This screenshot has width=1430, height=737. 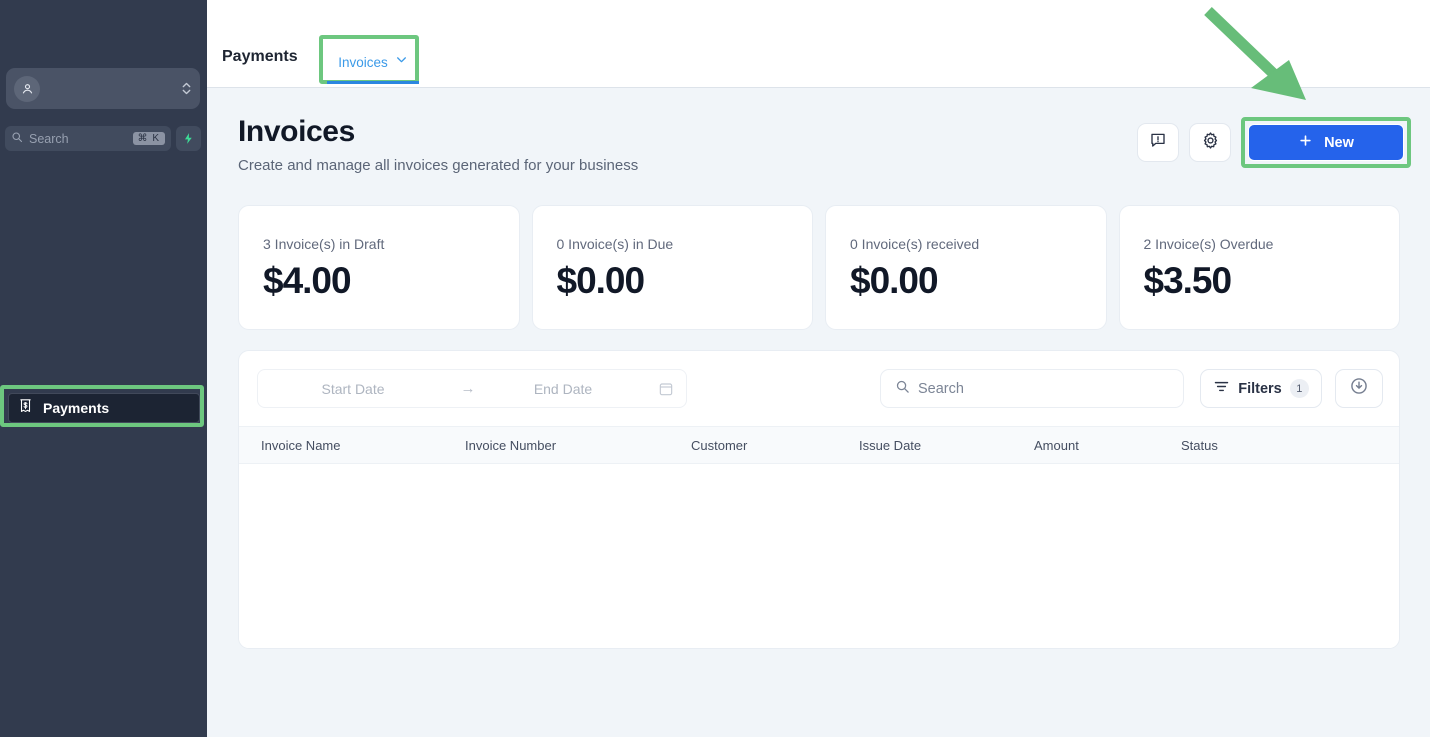 What do you see at coordinates (615, 244) in the screenshot?
I see `stat-label: 0 Invoice(s) in Due` at bounding box center [615, 244].